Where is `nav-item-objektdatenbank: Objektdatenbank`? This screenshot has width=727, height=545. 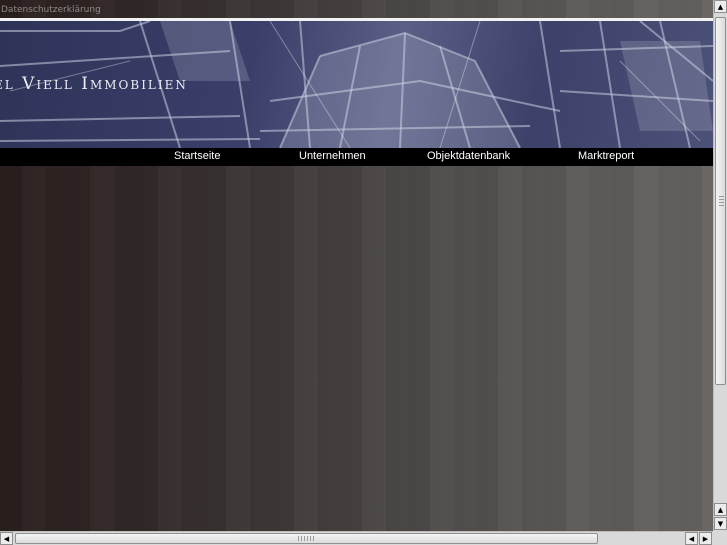 nav-item-objektdatenbank: Objektdatenbank is located at coordinates (468, 156).